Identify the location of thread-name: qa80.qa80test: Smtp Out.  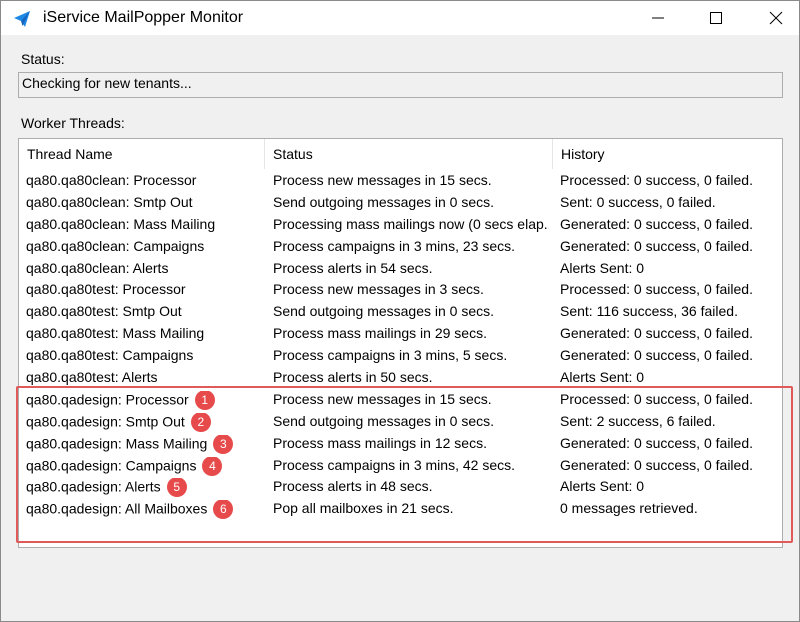
(104, 311).